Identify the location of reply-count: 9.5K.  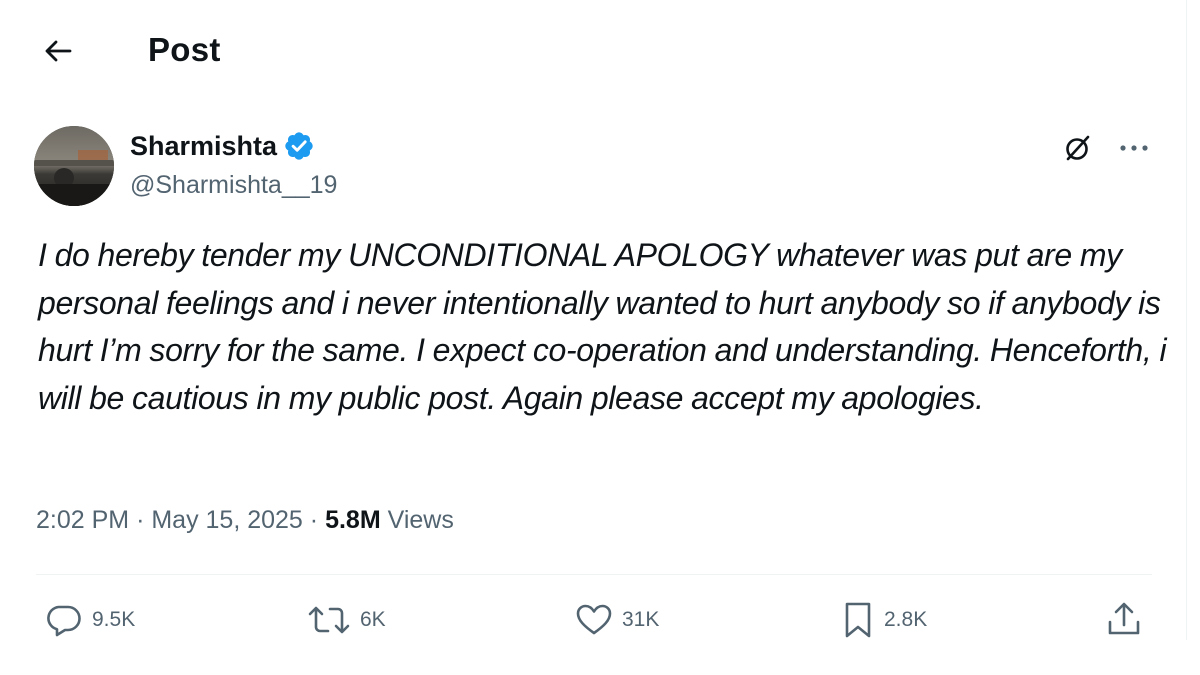
(114, 619).